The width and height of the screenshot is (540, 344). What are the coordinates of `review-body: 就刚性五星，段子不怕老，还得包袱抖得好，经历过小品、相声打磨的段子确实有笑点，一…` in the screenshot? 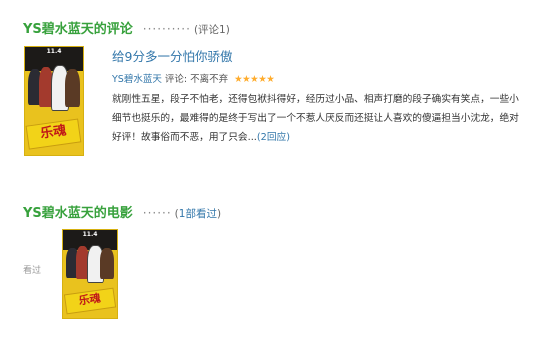 It's located at (318, 118).